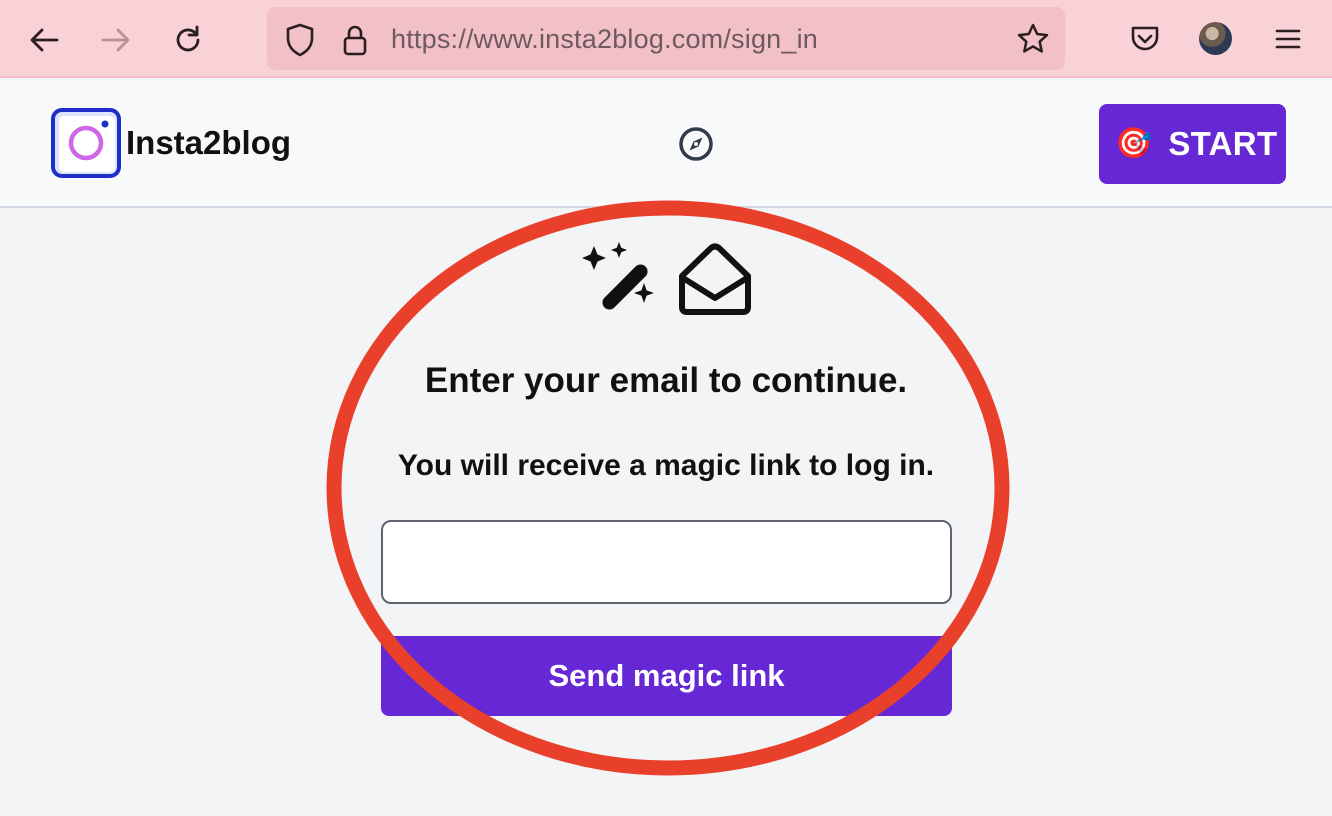  I want to click on email-field, so click(666, 562).